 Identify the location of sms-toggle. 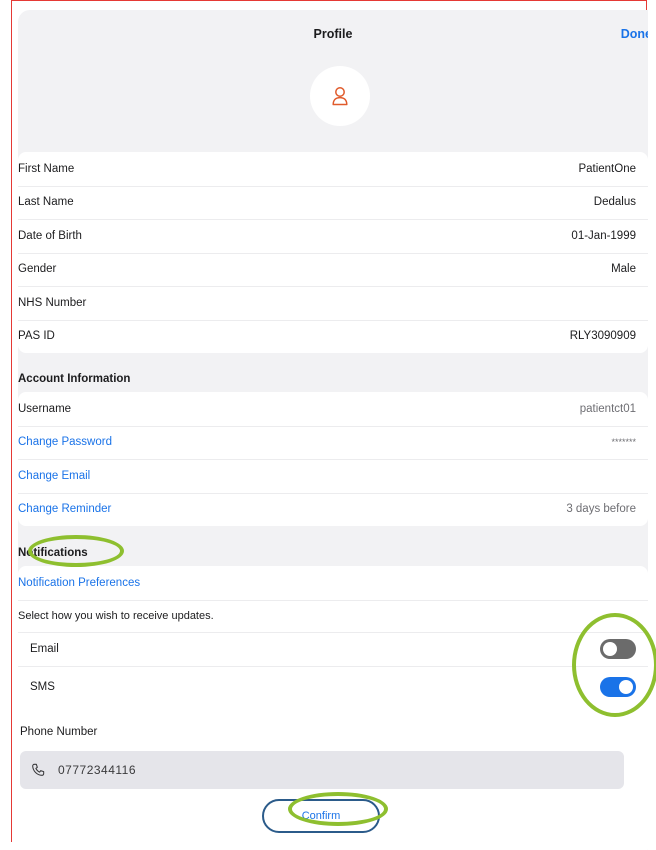
(618, 686).